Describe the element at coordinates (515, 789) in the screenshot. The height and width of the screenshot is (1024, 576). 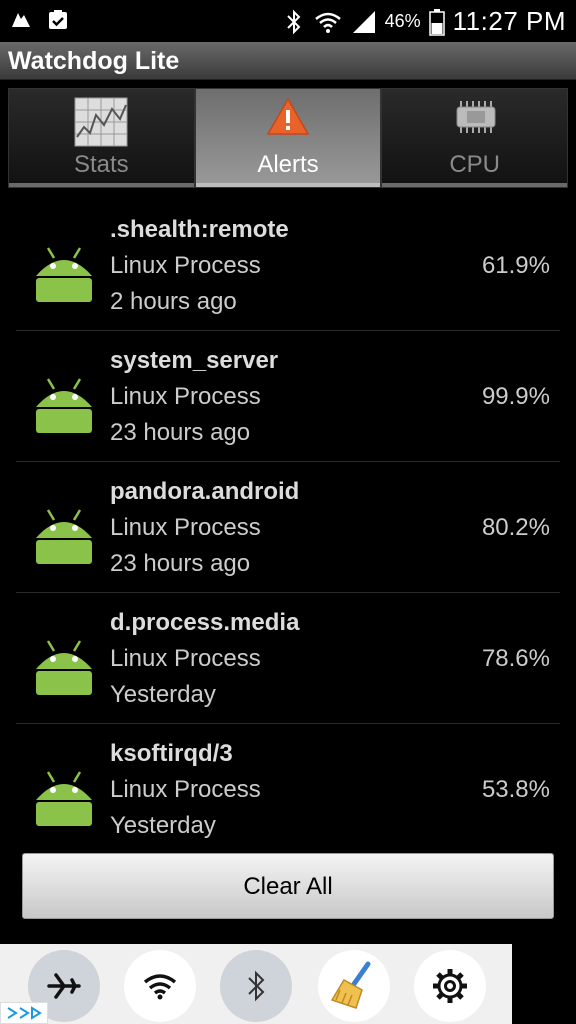
I see `cpu-percent: 53.8%` at that location.